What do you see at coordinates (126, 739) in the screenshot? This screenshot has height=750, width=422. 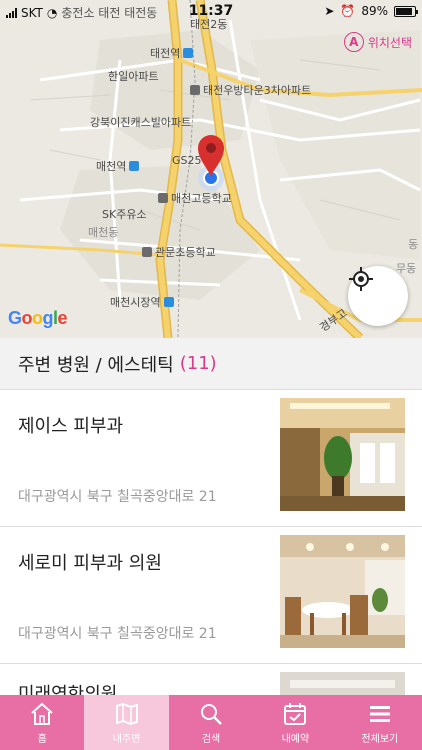 I see `nav-label-nearby: 내주변` at bounding box center [126, 739].